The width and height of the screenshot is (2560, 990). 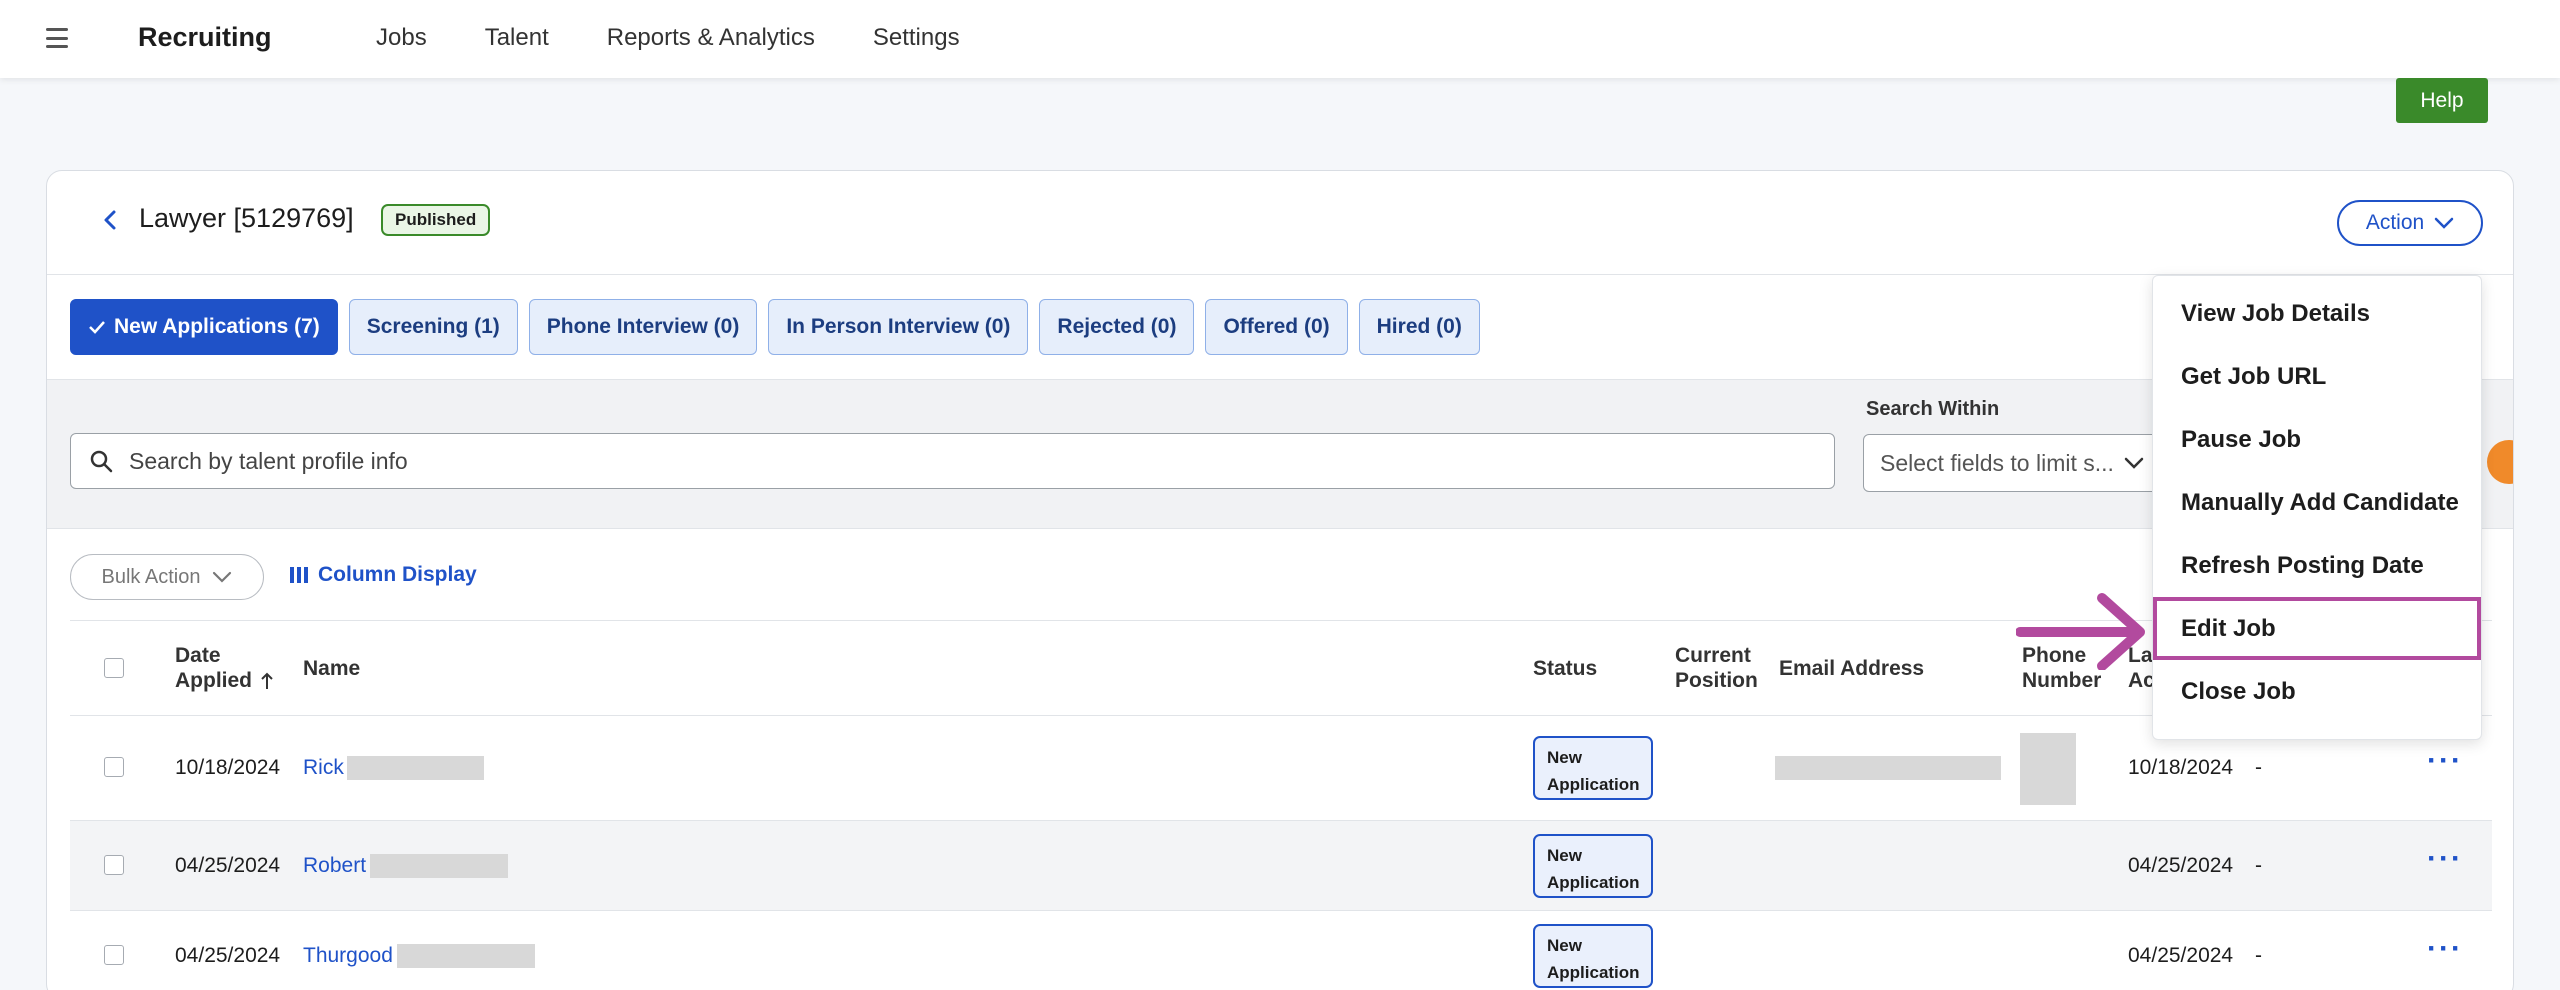 I want to click on tab-label: New Applications (7), so click(x=217, y=326).